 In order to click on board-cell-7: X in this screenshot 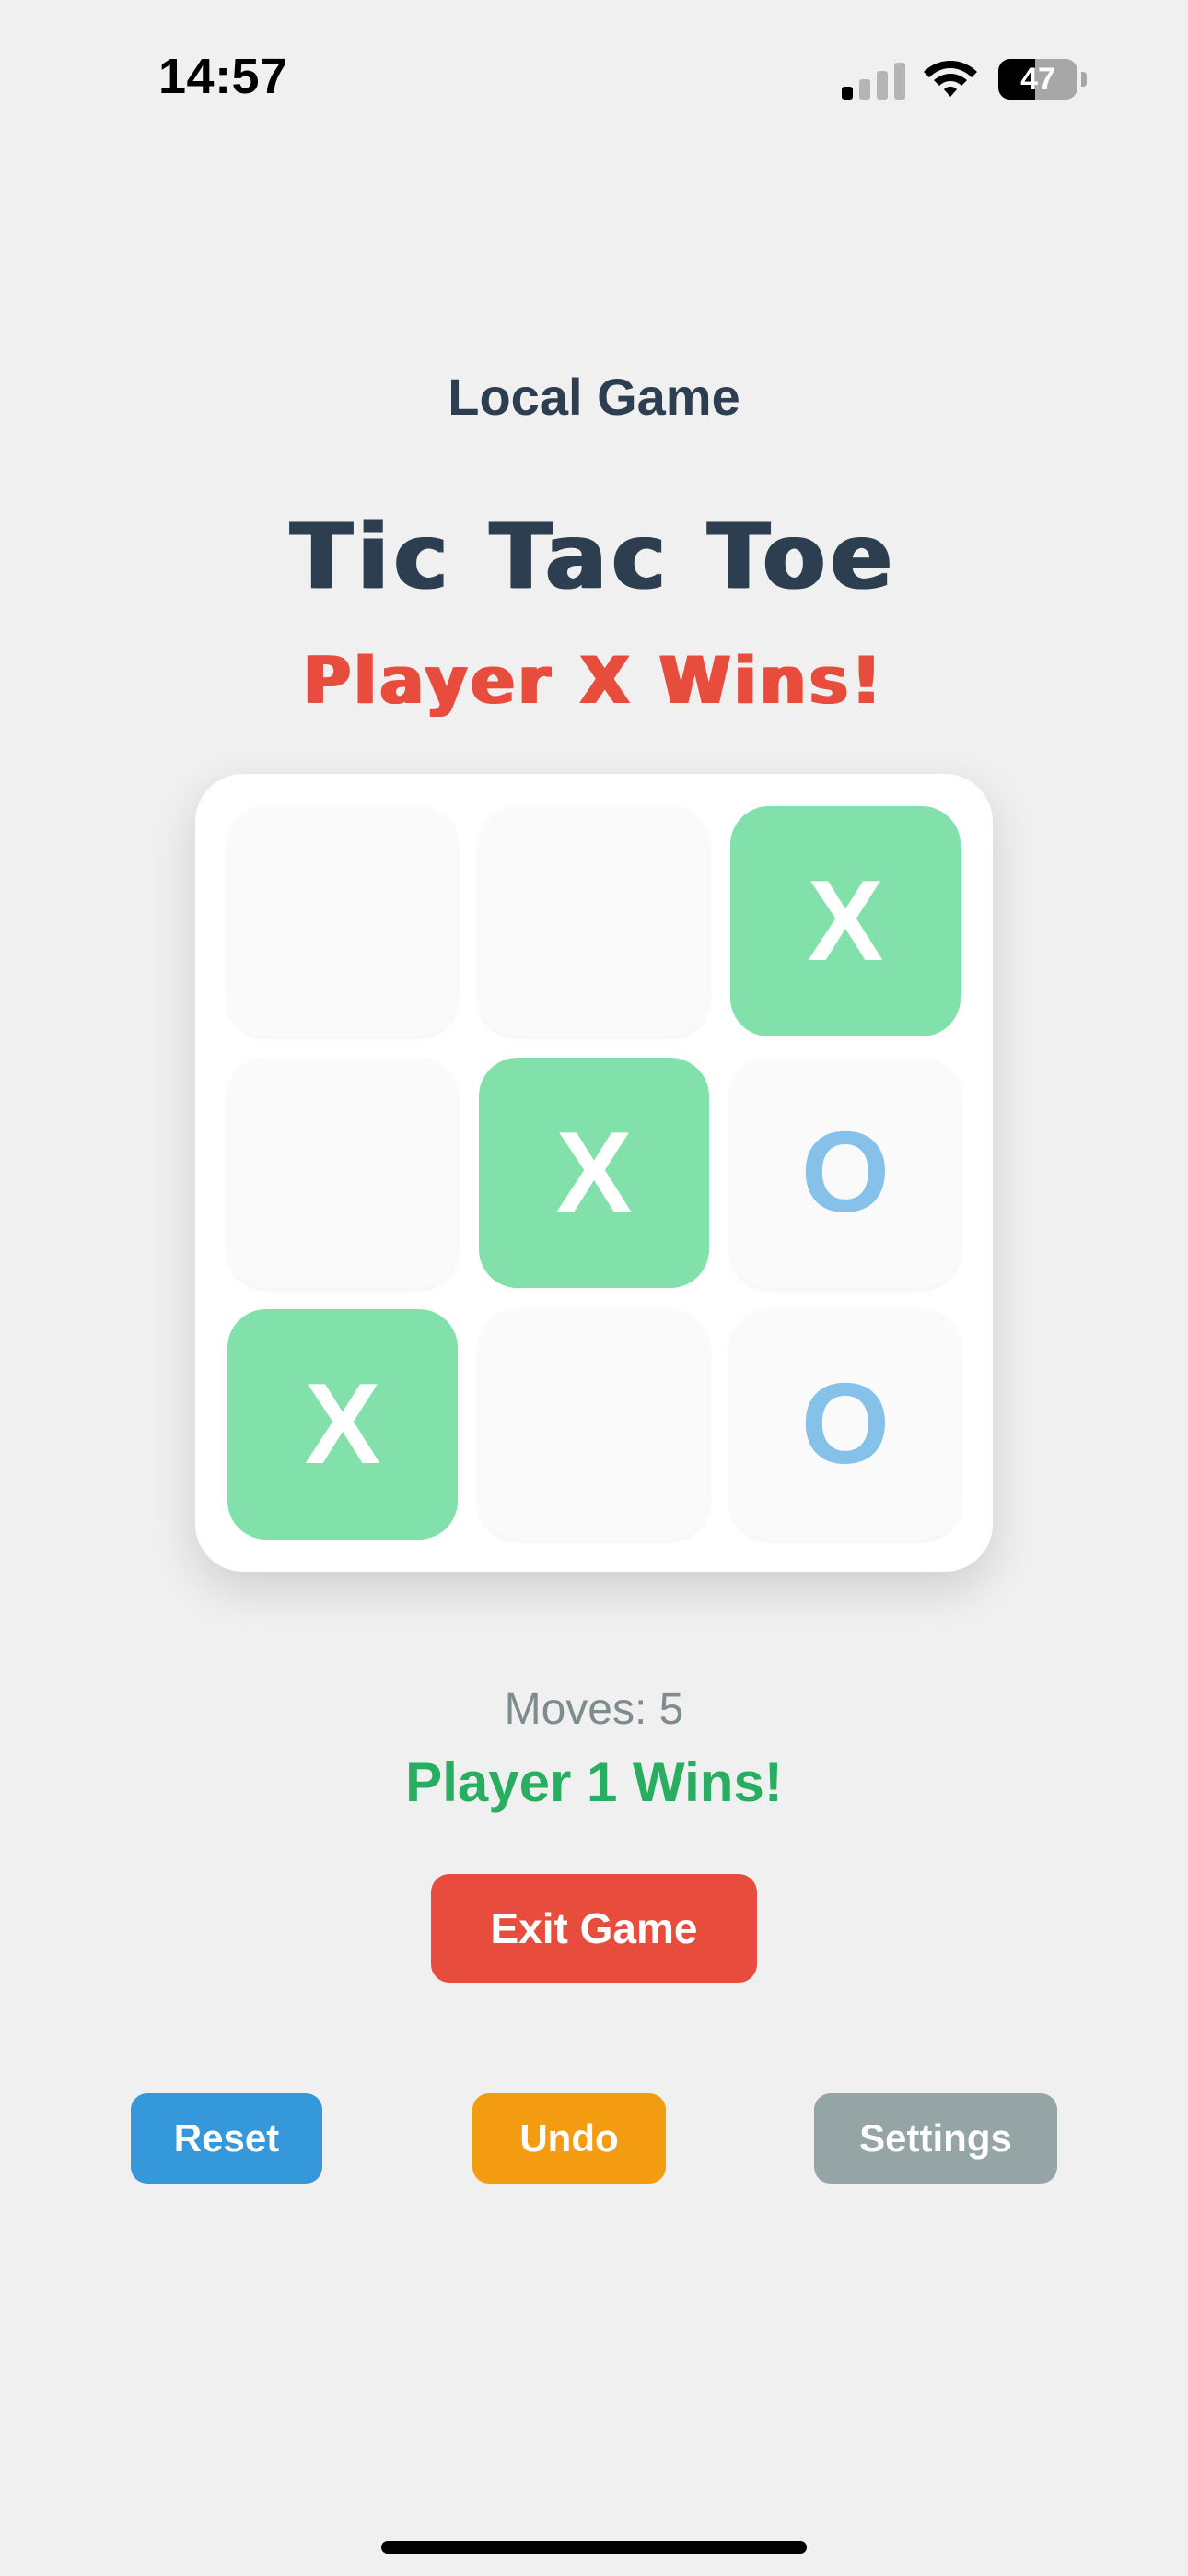, I will do `click(342, 1424)`.